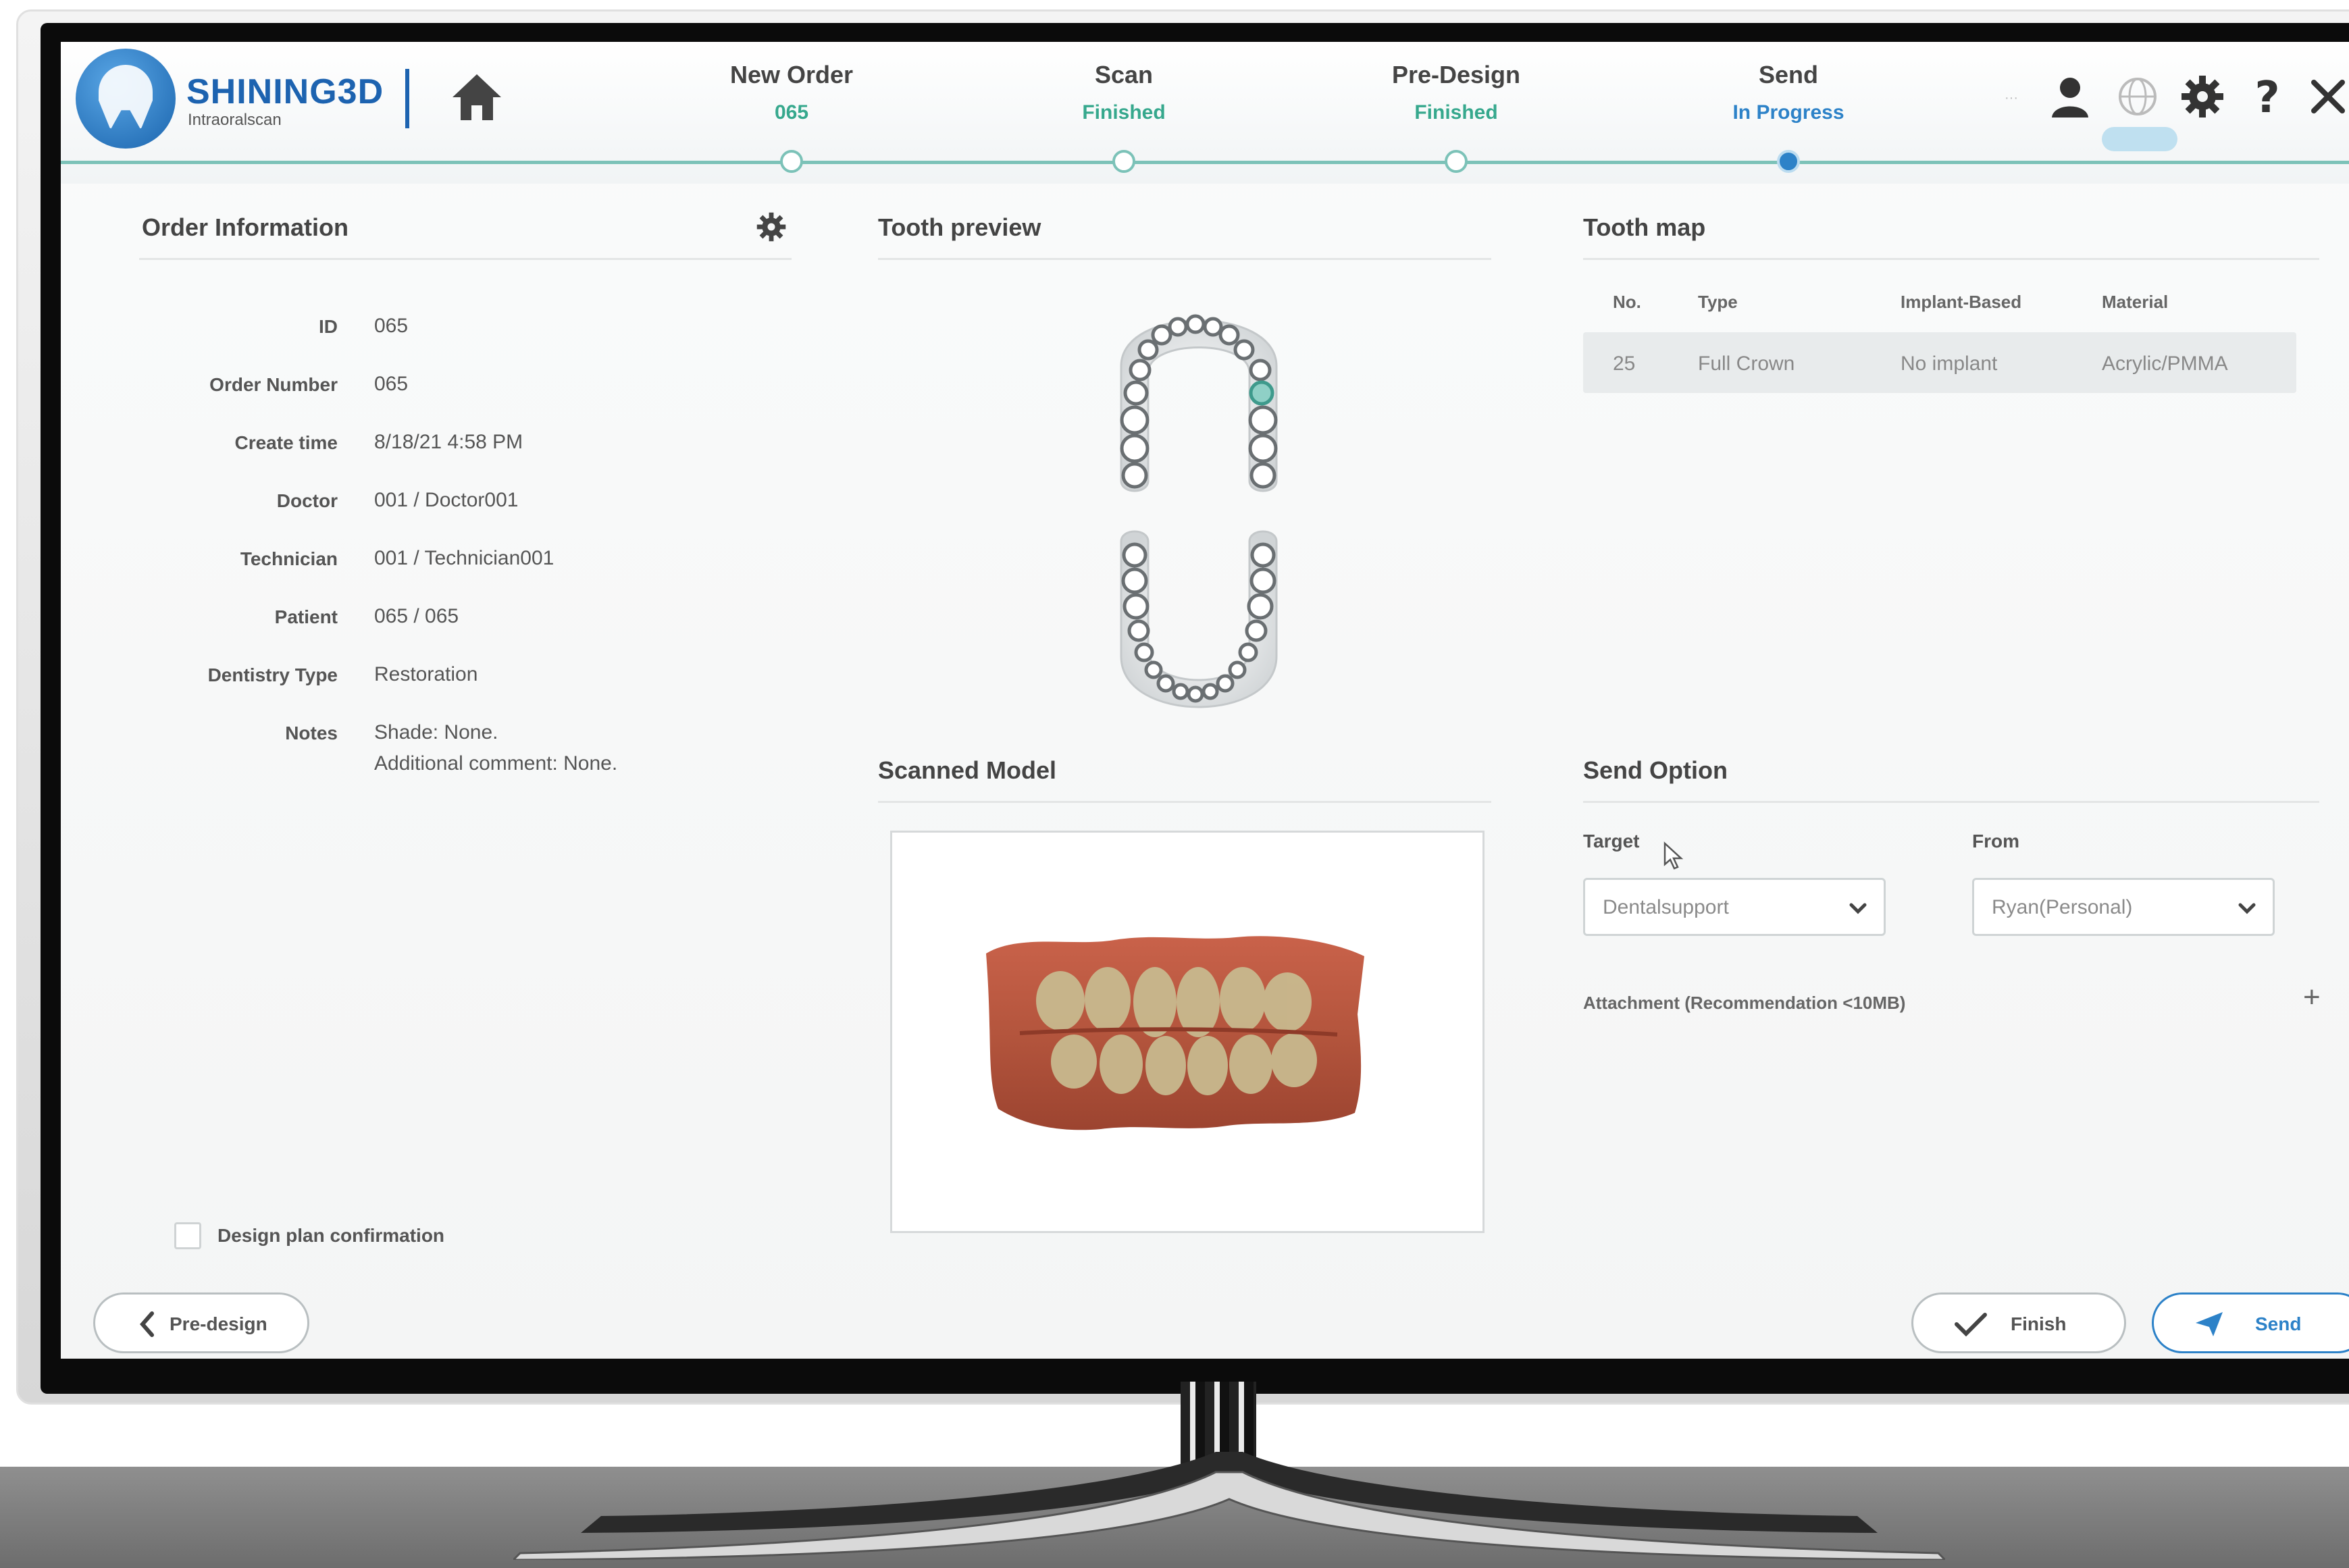 The width and height of the screenshot is (2349, 1568). Describe the element at coordinates (2137, 96) in the screenshot. I see `globe-icon` at that location.